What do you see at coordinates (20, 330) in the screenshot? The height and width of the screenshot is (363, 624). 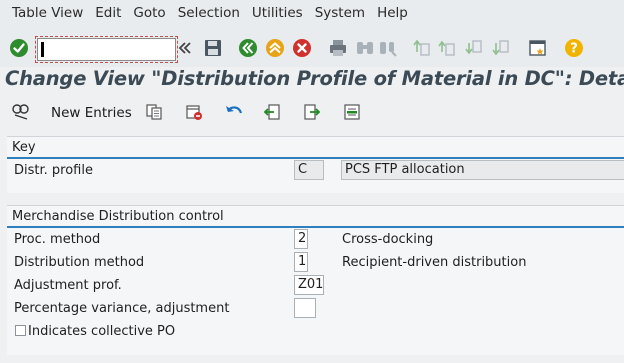 I see `collective-po-checkbox` at bounding box center [20, 330].